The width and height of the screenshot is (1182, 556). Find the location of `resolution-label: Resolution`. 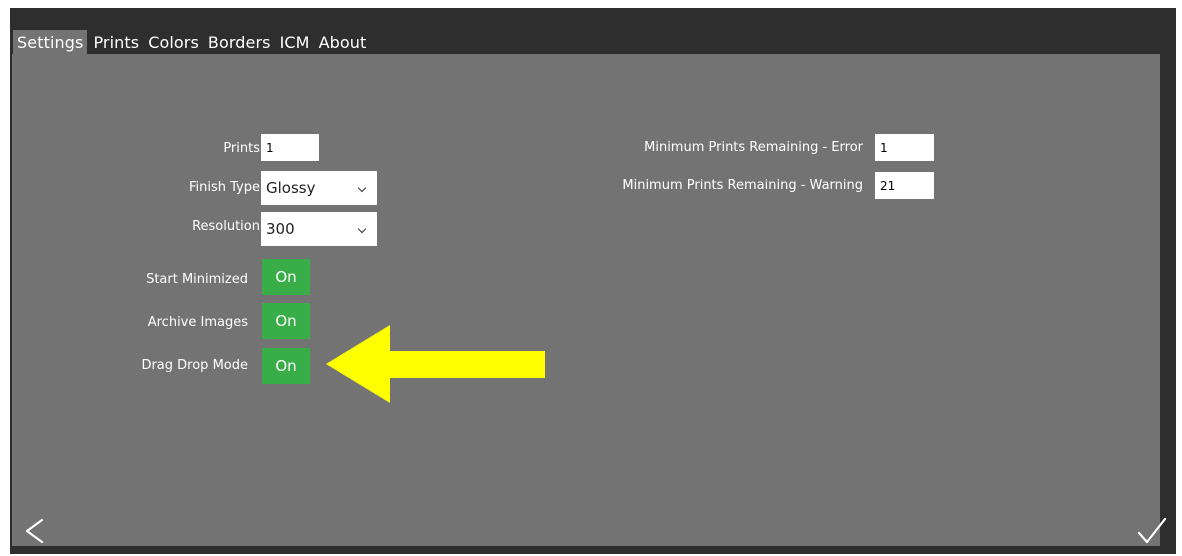

resolution-label: Resolution is located at coordinates (226, 226).